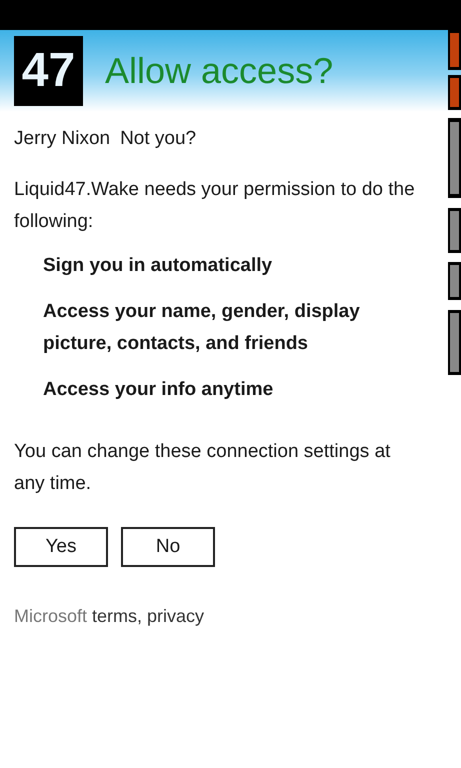 Image resolution: width=461 pixels, height=768 pixels. I want to click on not-you-link: Not you?, so click(158, 139).